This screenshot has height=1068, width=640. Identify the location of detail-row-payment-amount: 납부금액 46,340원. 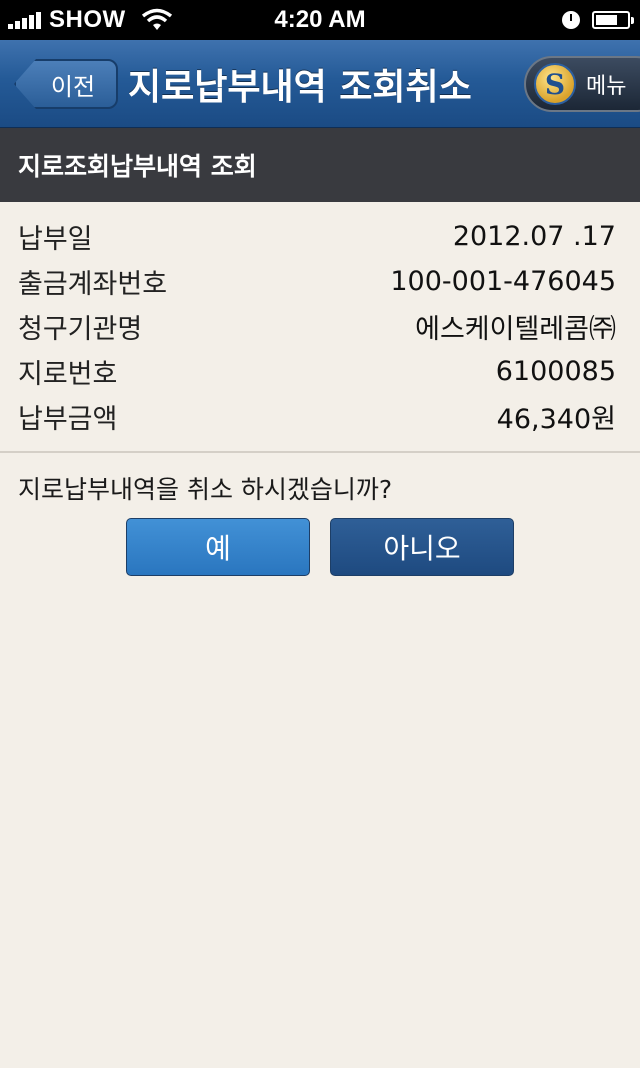
(320, 416).